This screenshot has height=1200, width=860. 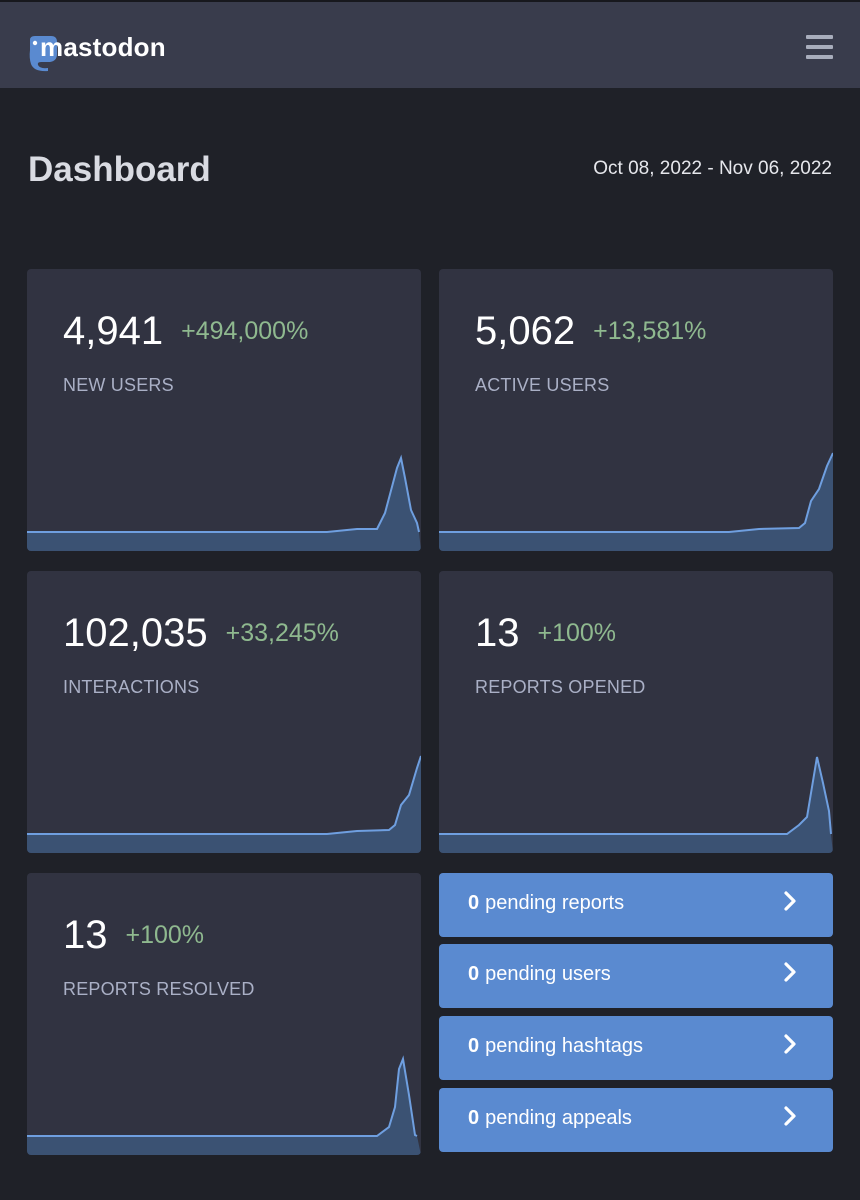 I want to click on metric-card-reports-opened: 13 +100% REPORTS OPENED, so click(x=636, y=712).